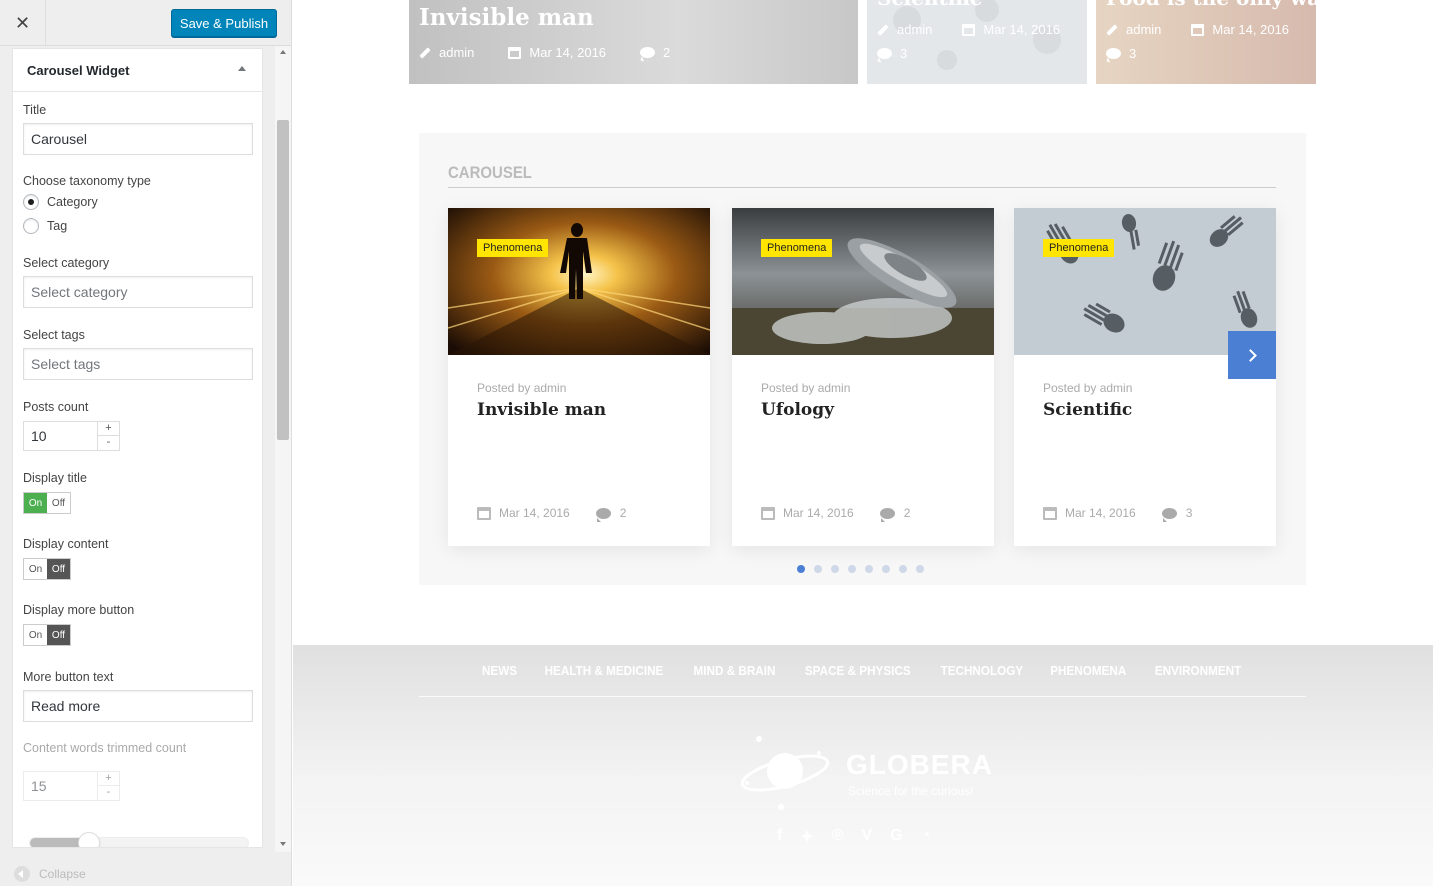  I want to click on carousel-next-button, so click(1252, 355).